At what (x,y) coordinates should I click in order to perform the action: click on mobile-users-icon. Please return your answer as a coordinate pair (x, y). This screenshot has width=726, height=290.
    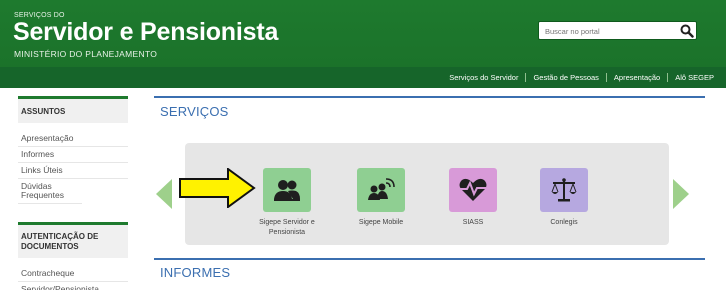
    Looking at the image, I should click on (381, 190).